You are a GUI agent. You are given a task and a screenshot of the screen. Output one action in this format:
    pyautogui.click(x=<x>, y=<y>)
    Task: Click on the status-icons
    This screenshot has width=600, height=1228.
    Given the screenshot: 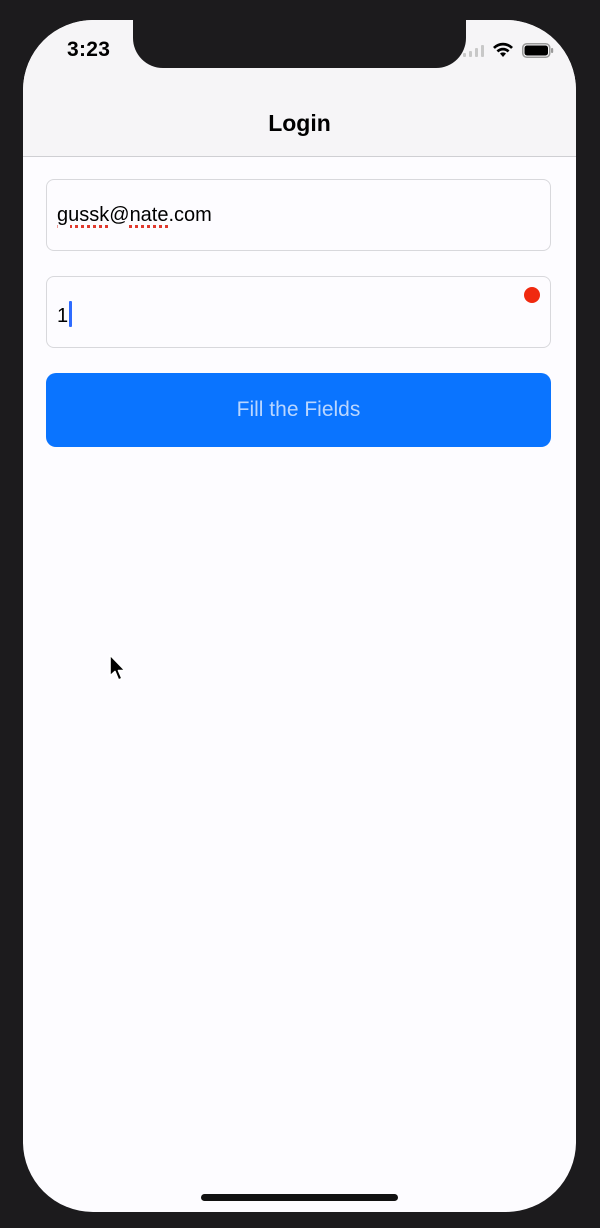 What is the action you would take?
    pyautogui.click(x=508, y=50)
    